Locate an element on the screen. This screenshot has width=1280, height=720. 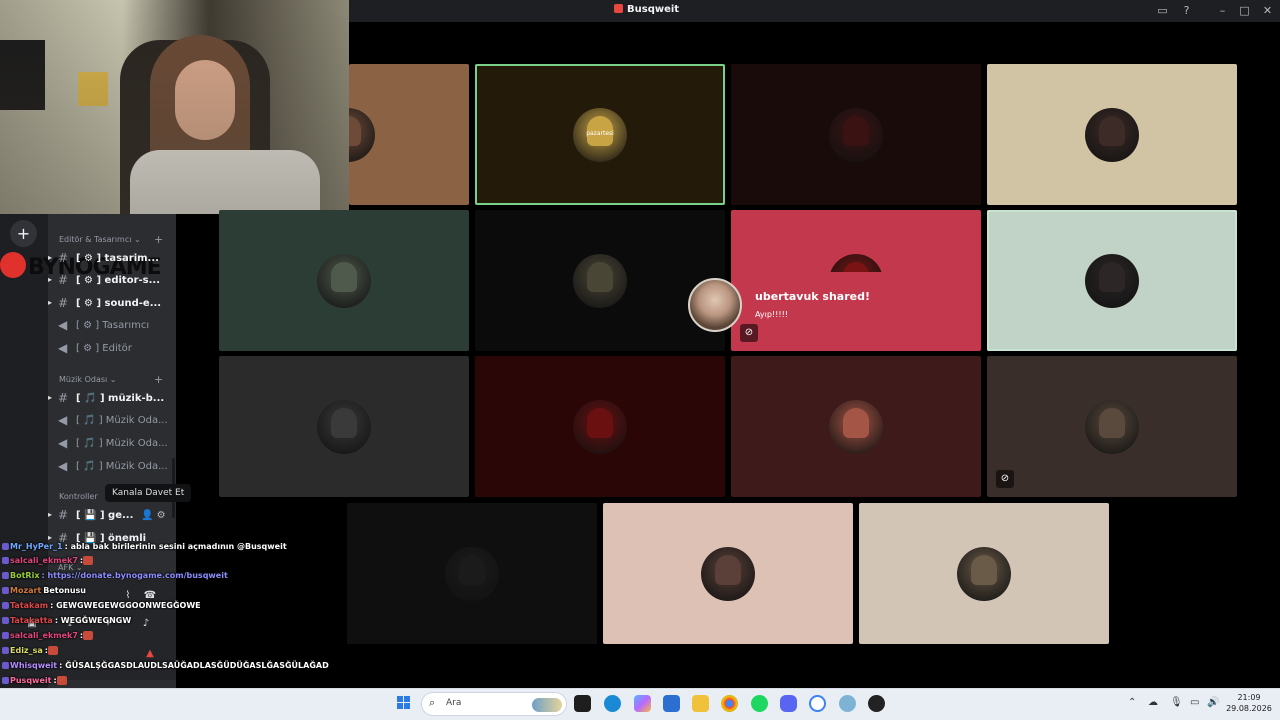
network-icon: ▭ is located at coordinates (1194, 702).